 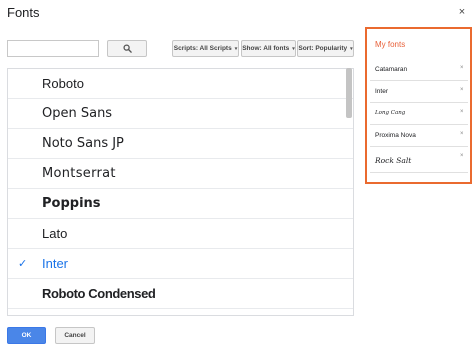 I want to click on font-row-label: Noto Sans JP, so click(x=83, y=143).